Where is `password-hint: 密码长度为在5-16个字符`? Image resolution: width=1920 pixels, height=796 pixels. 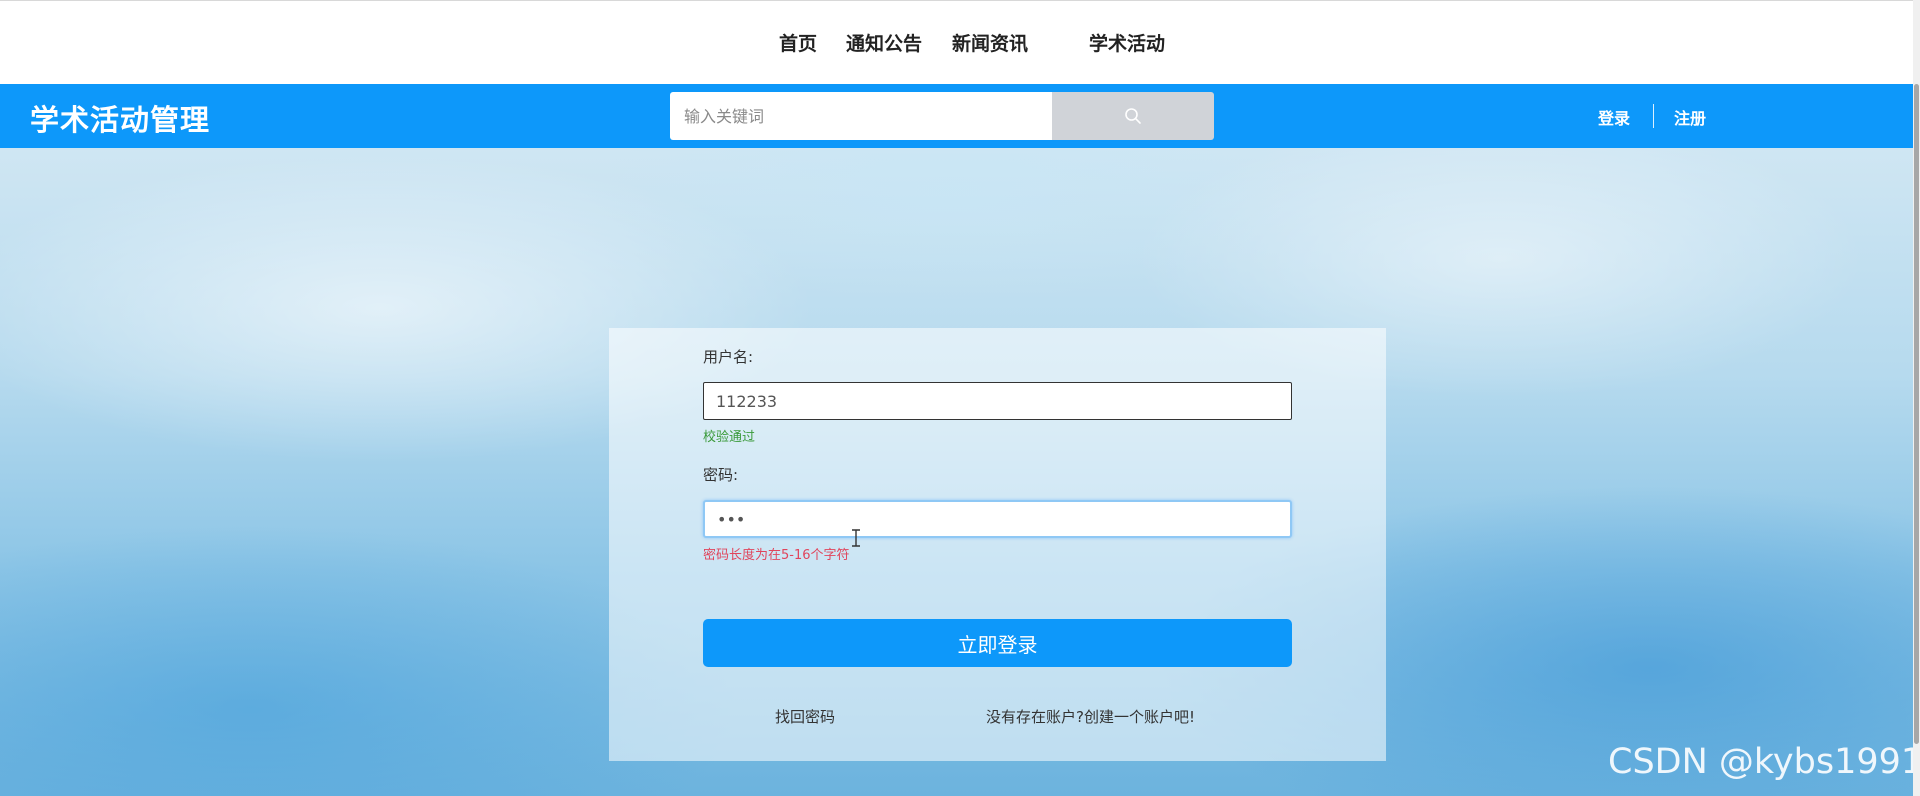
password-hint: 密码长度为在5-16个字符 is located at coordinates (776, 555).